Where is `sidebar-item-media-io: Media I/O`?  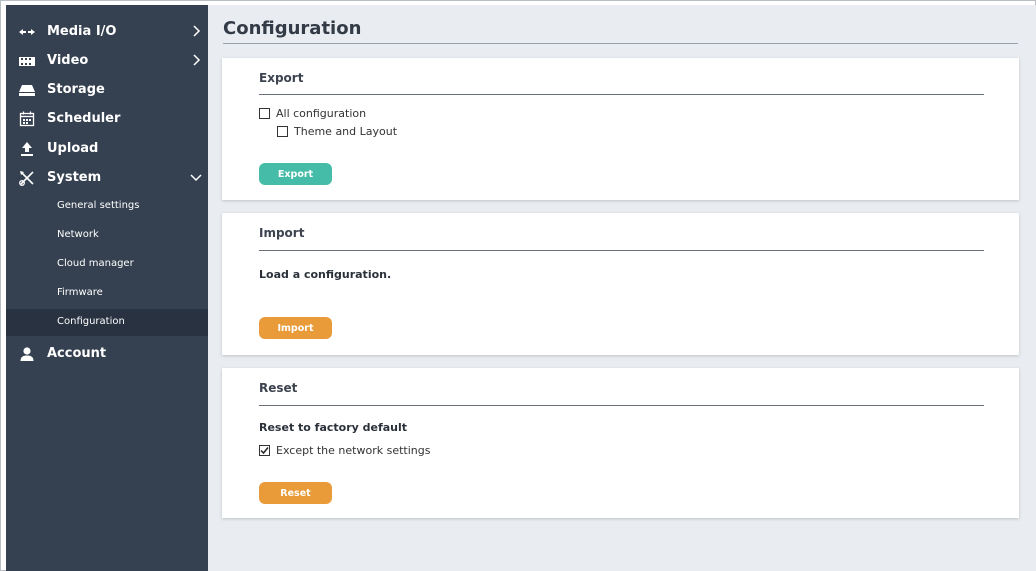
sidebar-item-media-io: Media I/O is located at coordinates (107, 31).